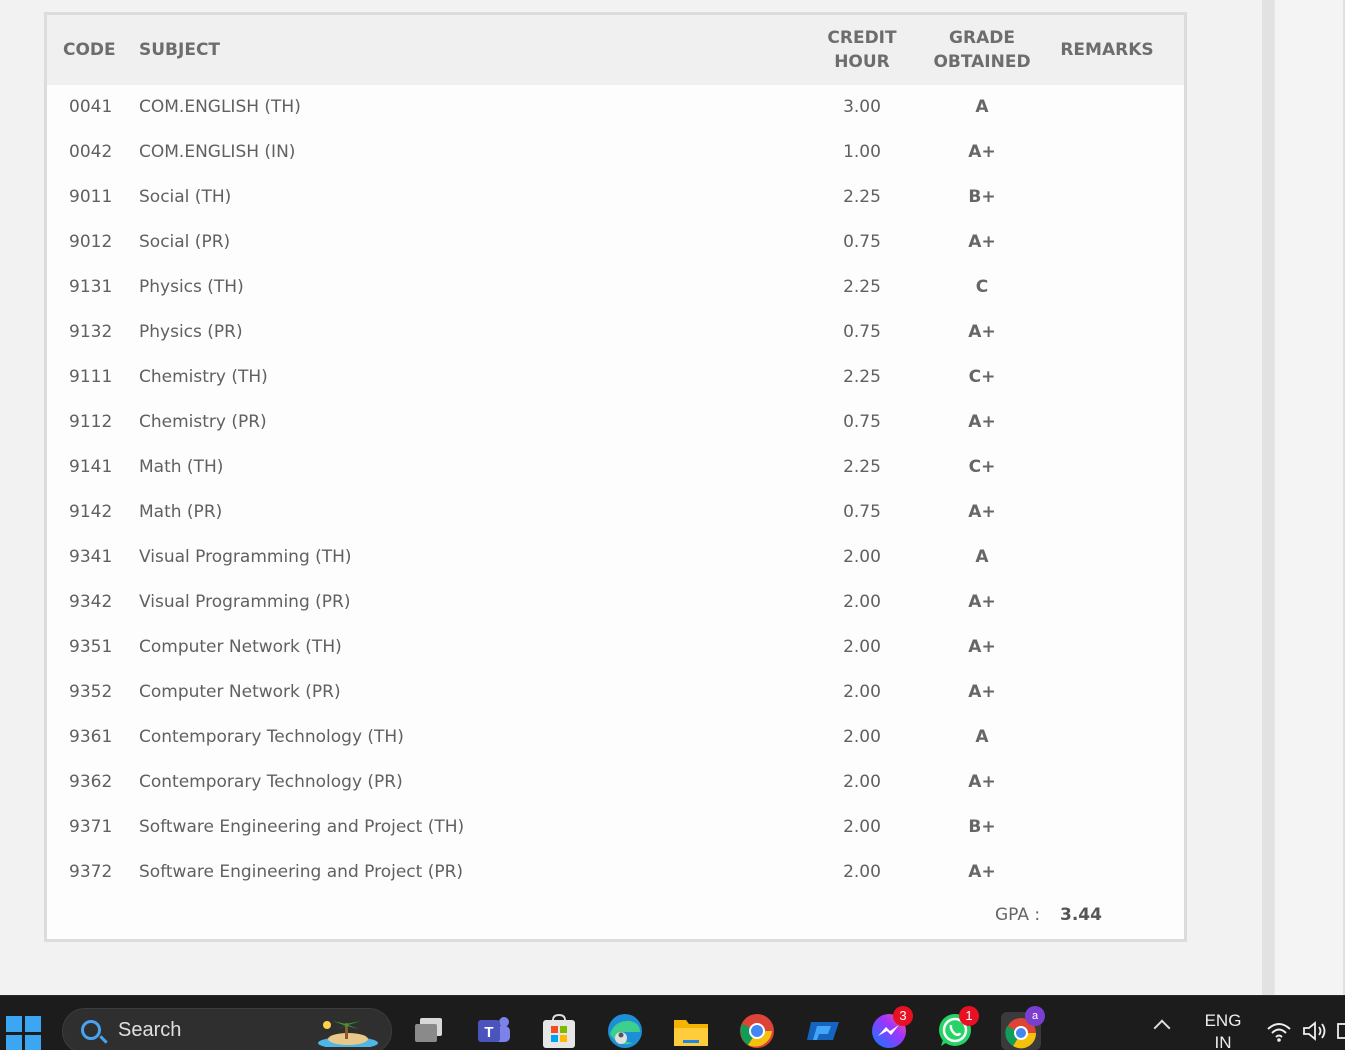 The height and width of the screenshot is (1050, 1345). What do you see at coordinates (91, 647) in the screenshot?
I see `course-code: 9351` at bounding box center [91, 647].